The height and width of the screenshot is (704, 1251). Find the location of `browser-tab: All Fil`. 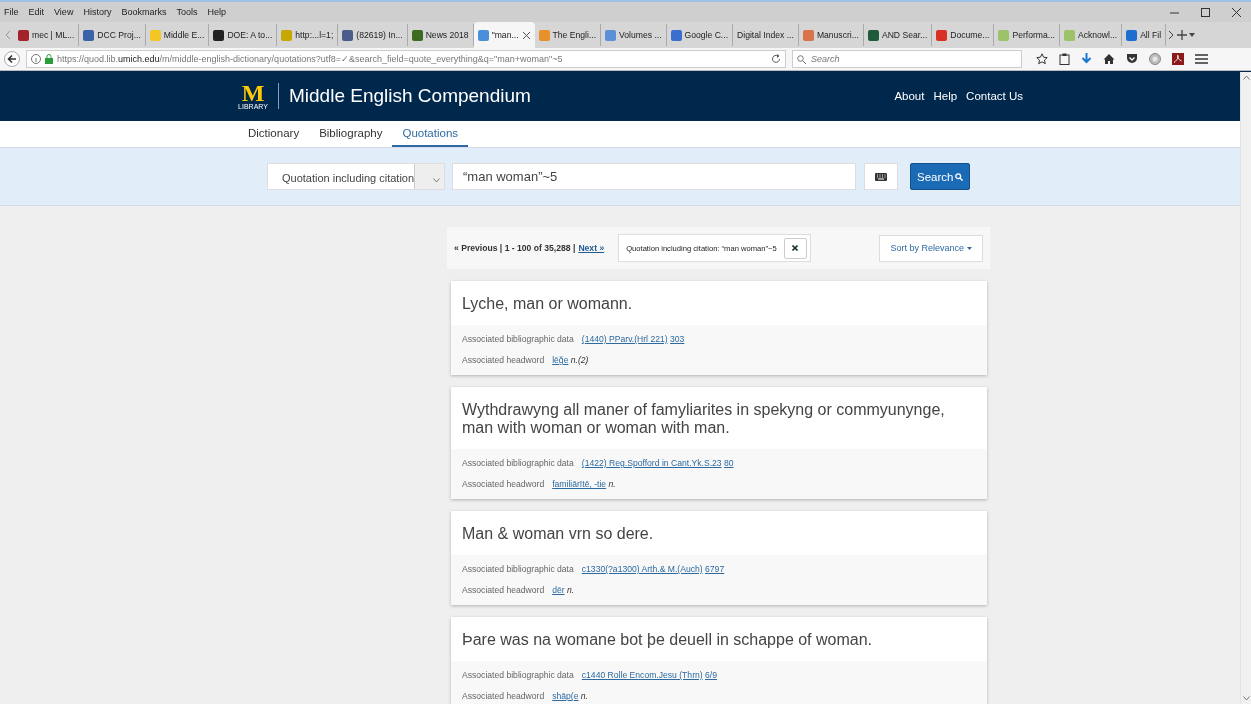

browser-tab: All Fil is located at coordinates (1144, 35).